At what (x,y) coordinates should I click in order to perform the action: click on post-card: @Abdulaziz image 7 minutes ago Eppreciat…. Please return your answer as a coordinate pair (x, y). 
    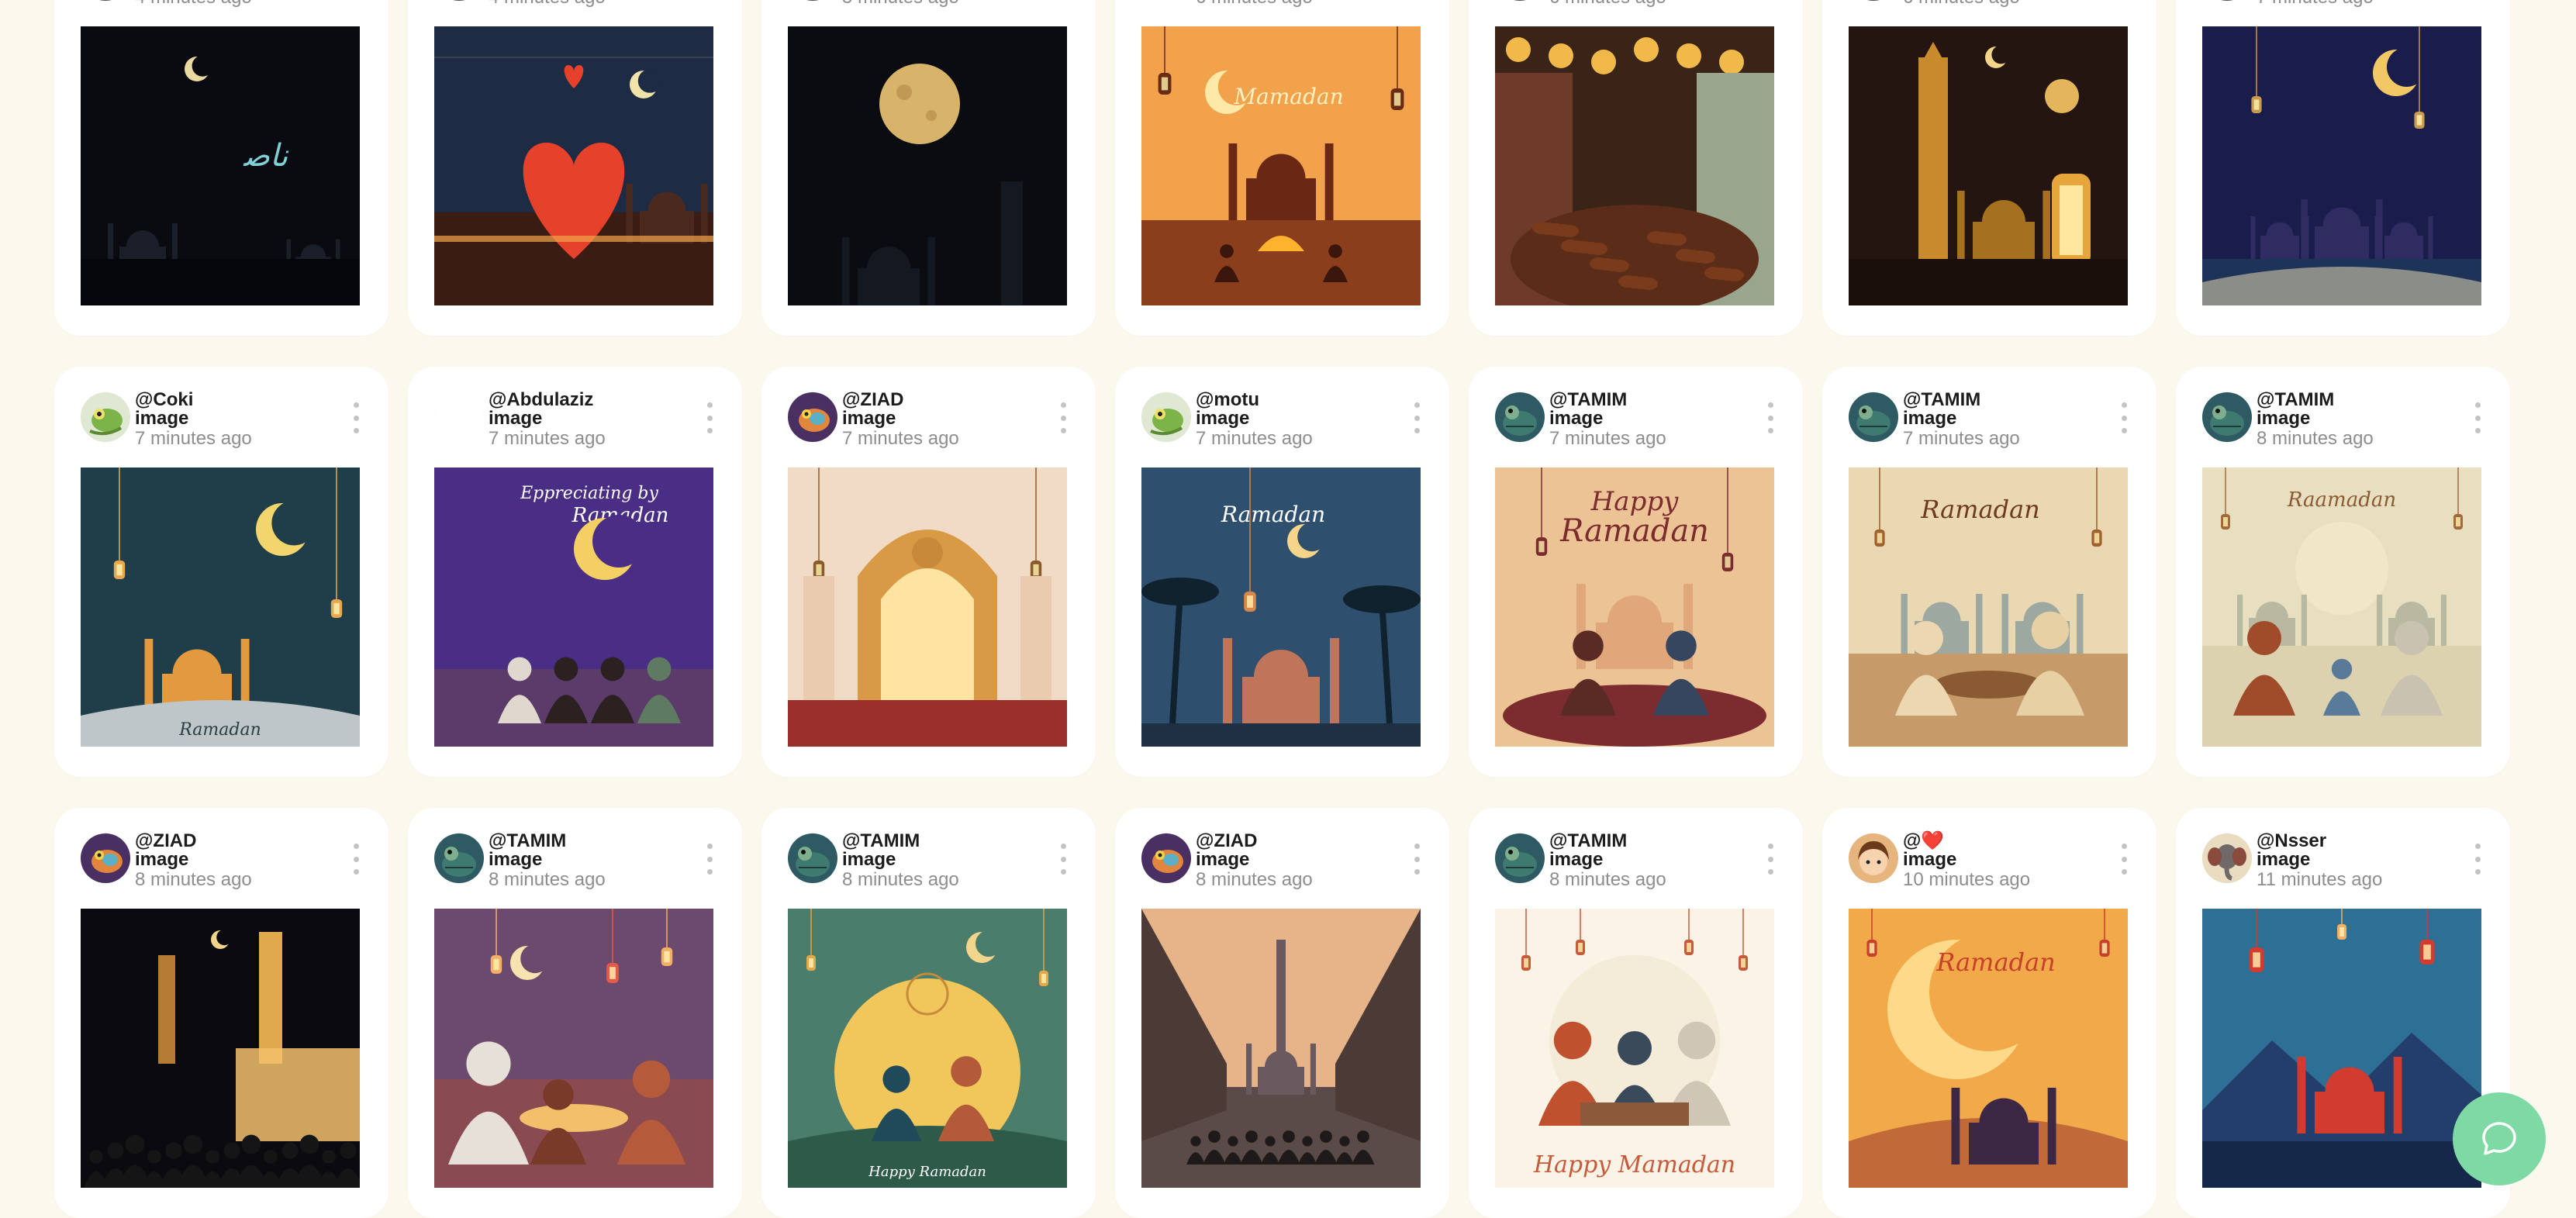
    Looking at the image, I should click on (575, 572).